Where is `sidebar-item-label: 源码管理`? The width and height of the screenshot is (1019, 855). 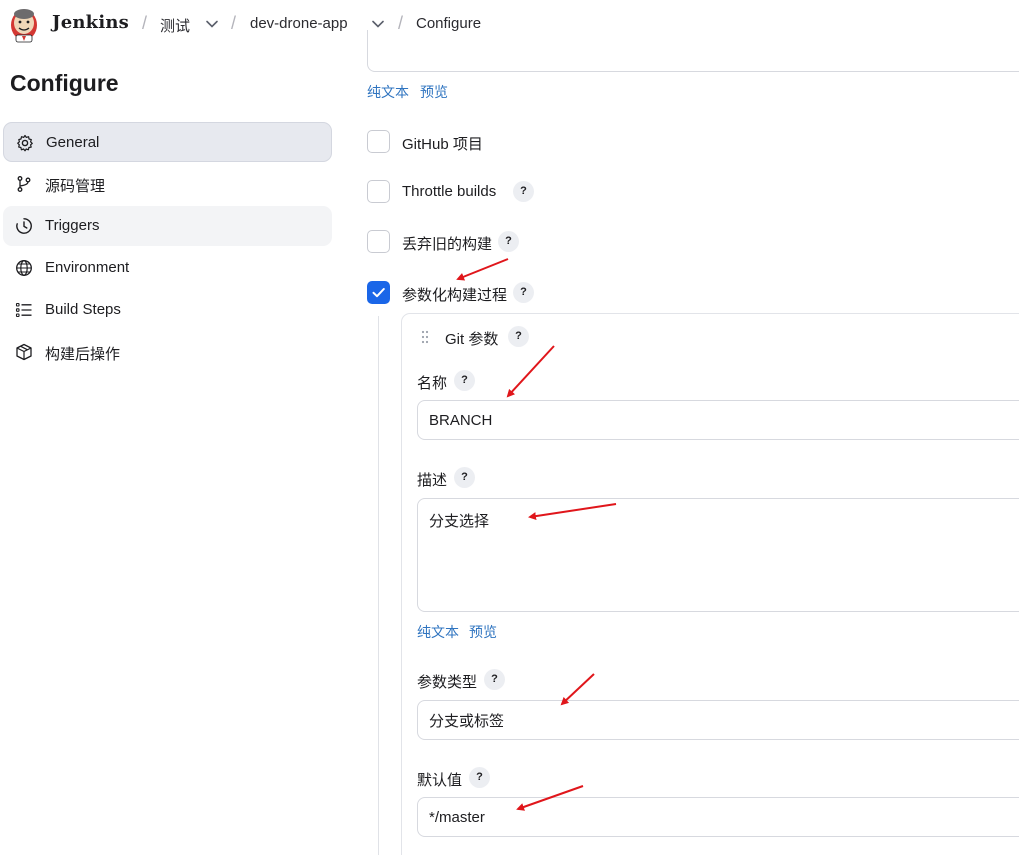 sidebar-item-label: 源码管理 is located at coordinates (75, 186).